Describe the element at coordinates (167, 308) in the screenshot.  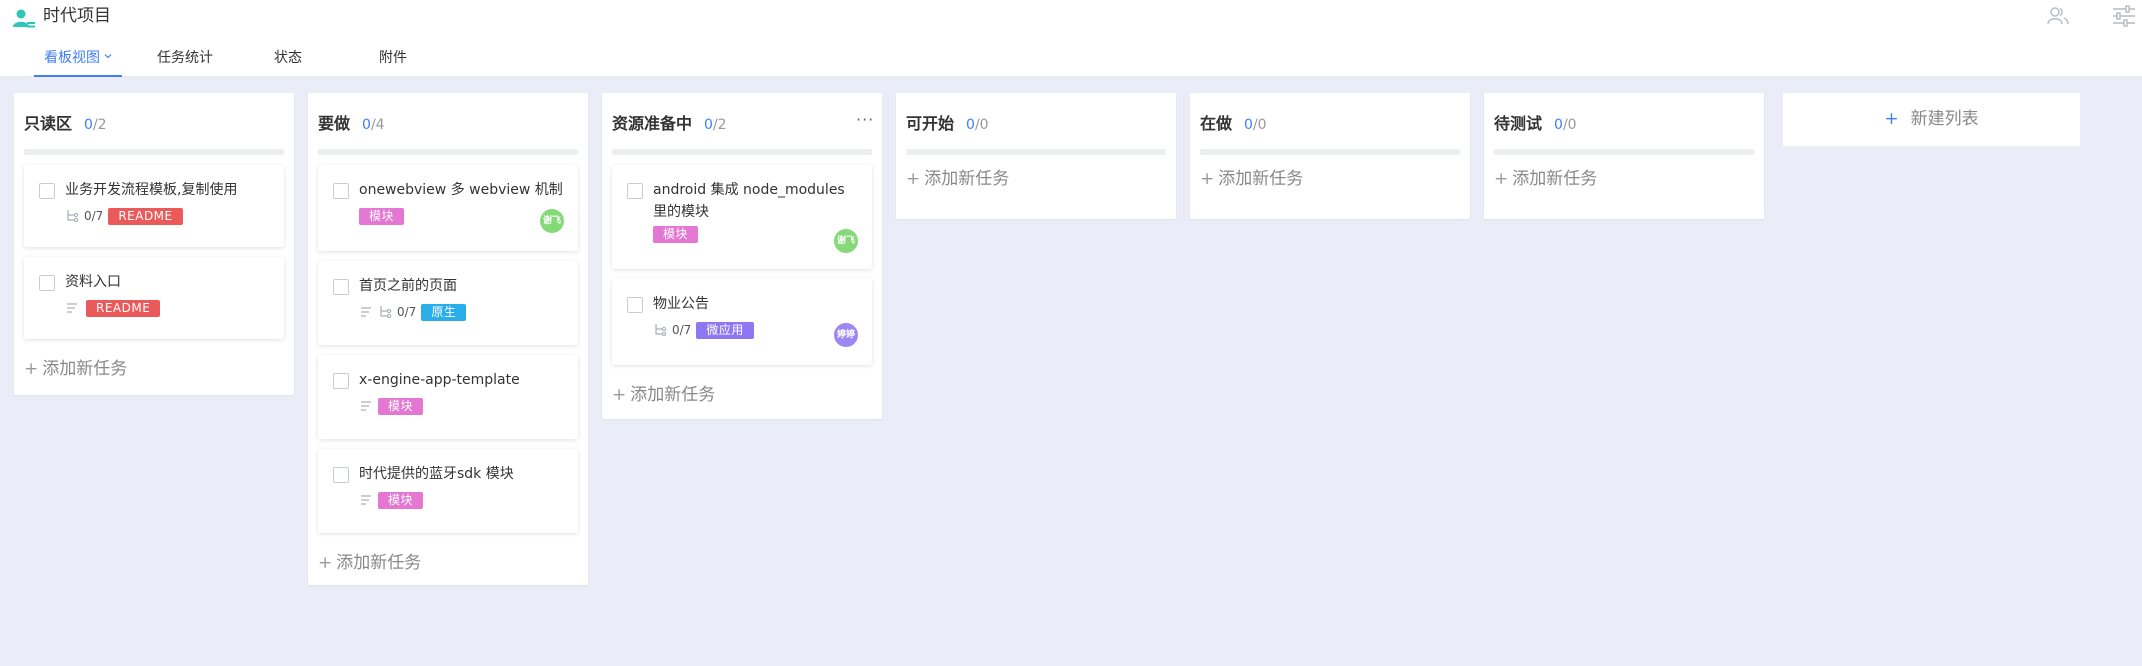
I see `task-meta: README` at that location.